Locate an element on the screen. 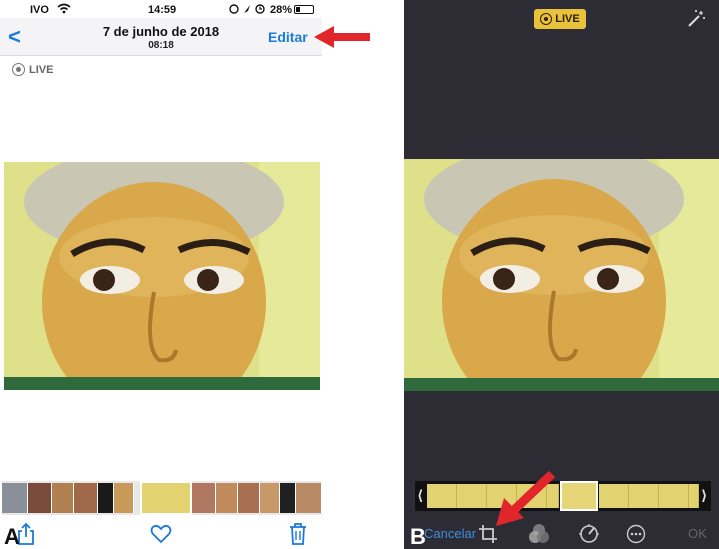  status-icons is located at coordinates (247, 9).